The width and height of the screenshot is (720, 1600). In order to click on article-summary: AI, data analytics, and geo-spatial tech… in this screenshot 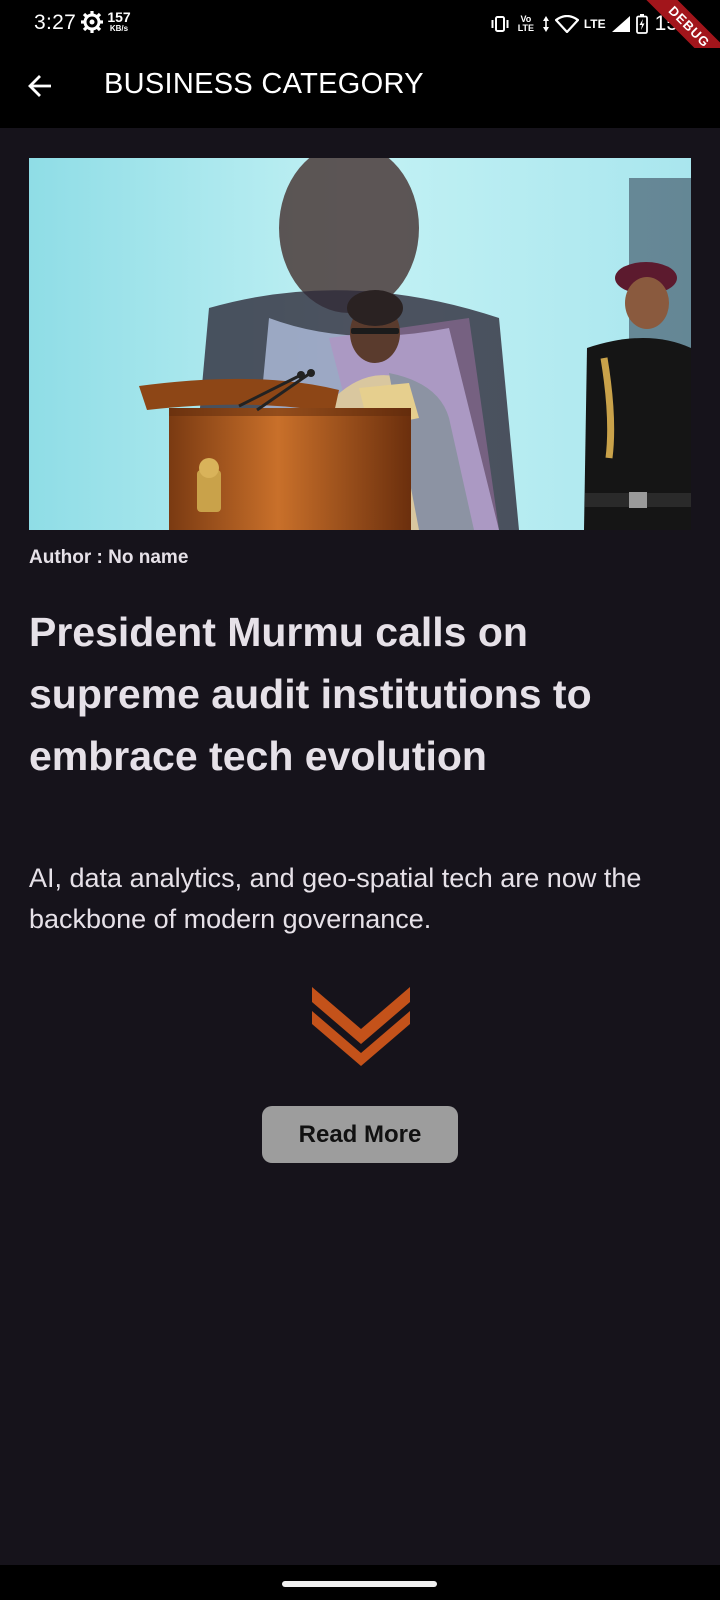, I will do `click(335, 898)`.